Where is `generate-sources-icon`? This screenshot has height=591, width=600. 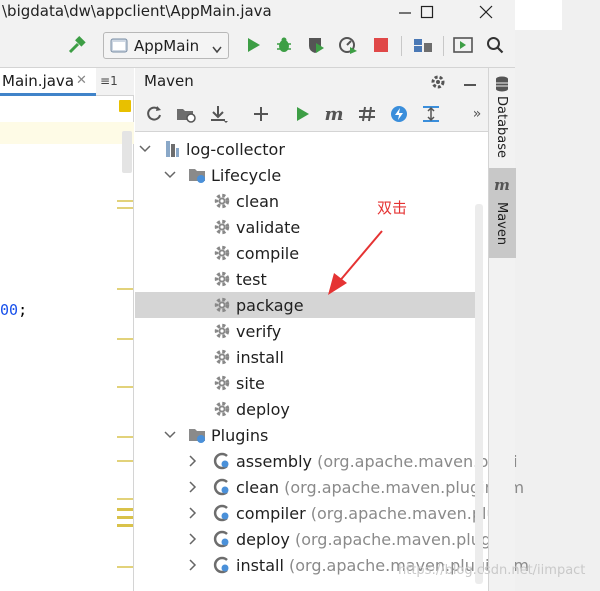
generate-sources-icon is located at coordinates (186, 114).